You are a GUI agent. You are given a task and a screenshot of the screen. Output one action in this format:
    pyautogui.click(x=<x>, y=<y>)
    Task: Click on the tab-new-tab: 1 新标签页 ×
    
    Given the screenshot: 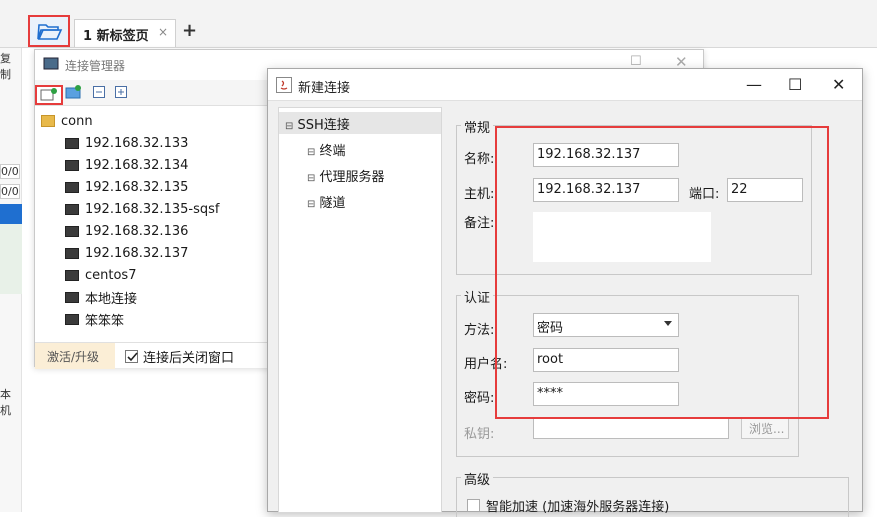 What is the action you would take?
    pyautogui.click(x=125, y=33)
    